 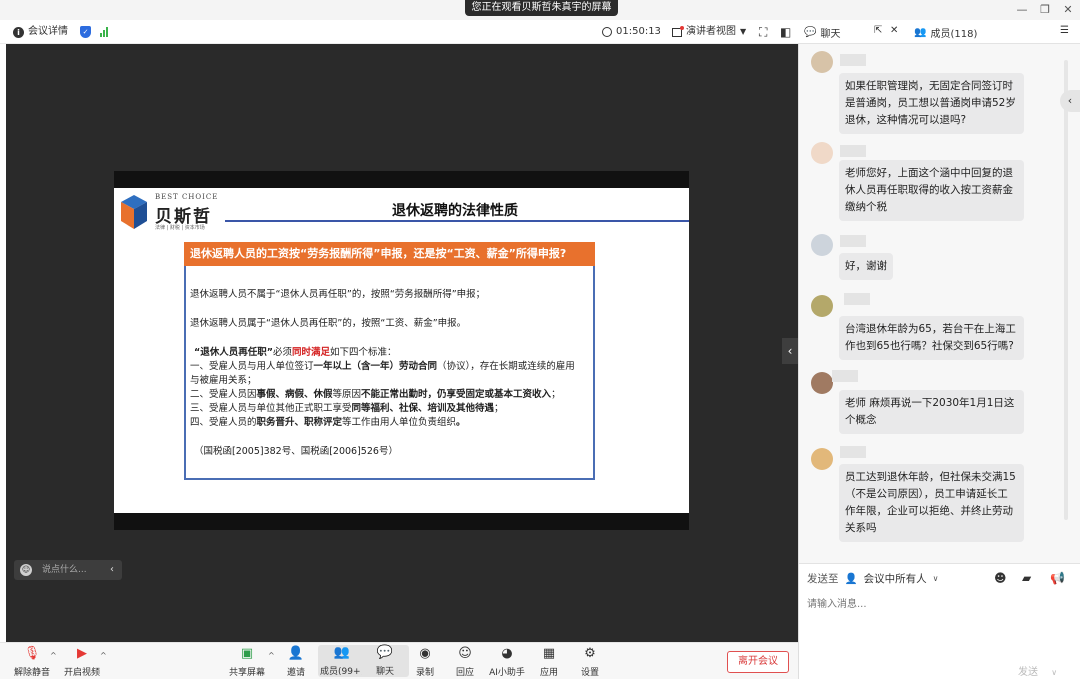 What do you see at coordinates (541, 8) in the screenshot?
I see `share-banner: 您正在观看贝斯哲朱真宇的屏幕` at bounding box center [541, 8].